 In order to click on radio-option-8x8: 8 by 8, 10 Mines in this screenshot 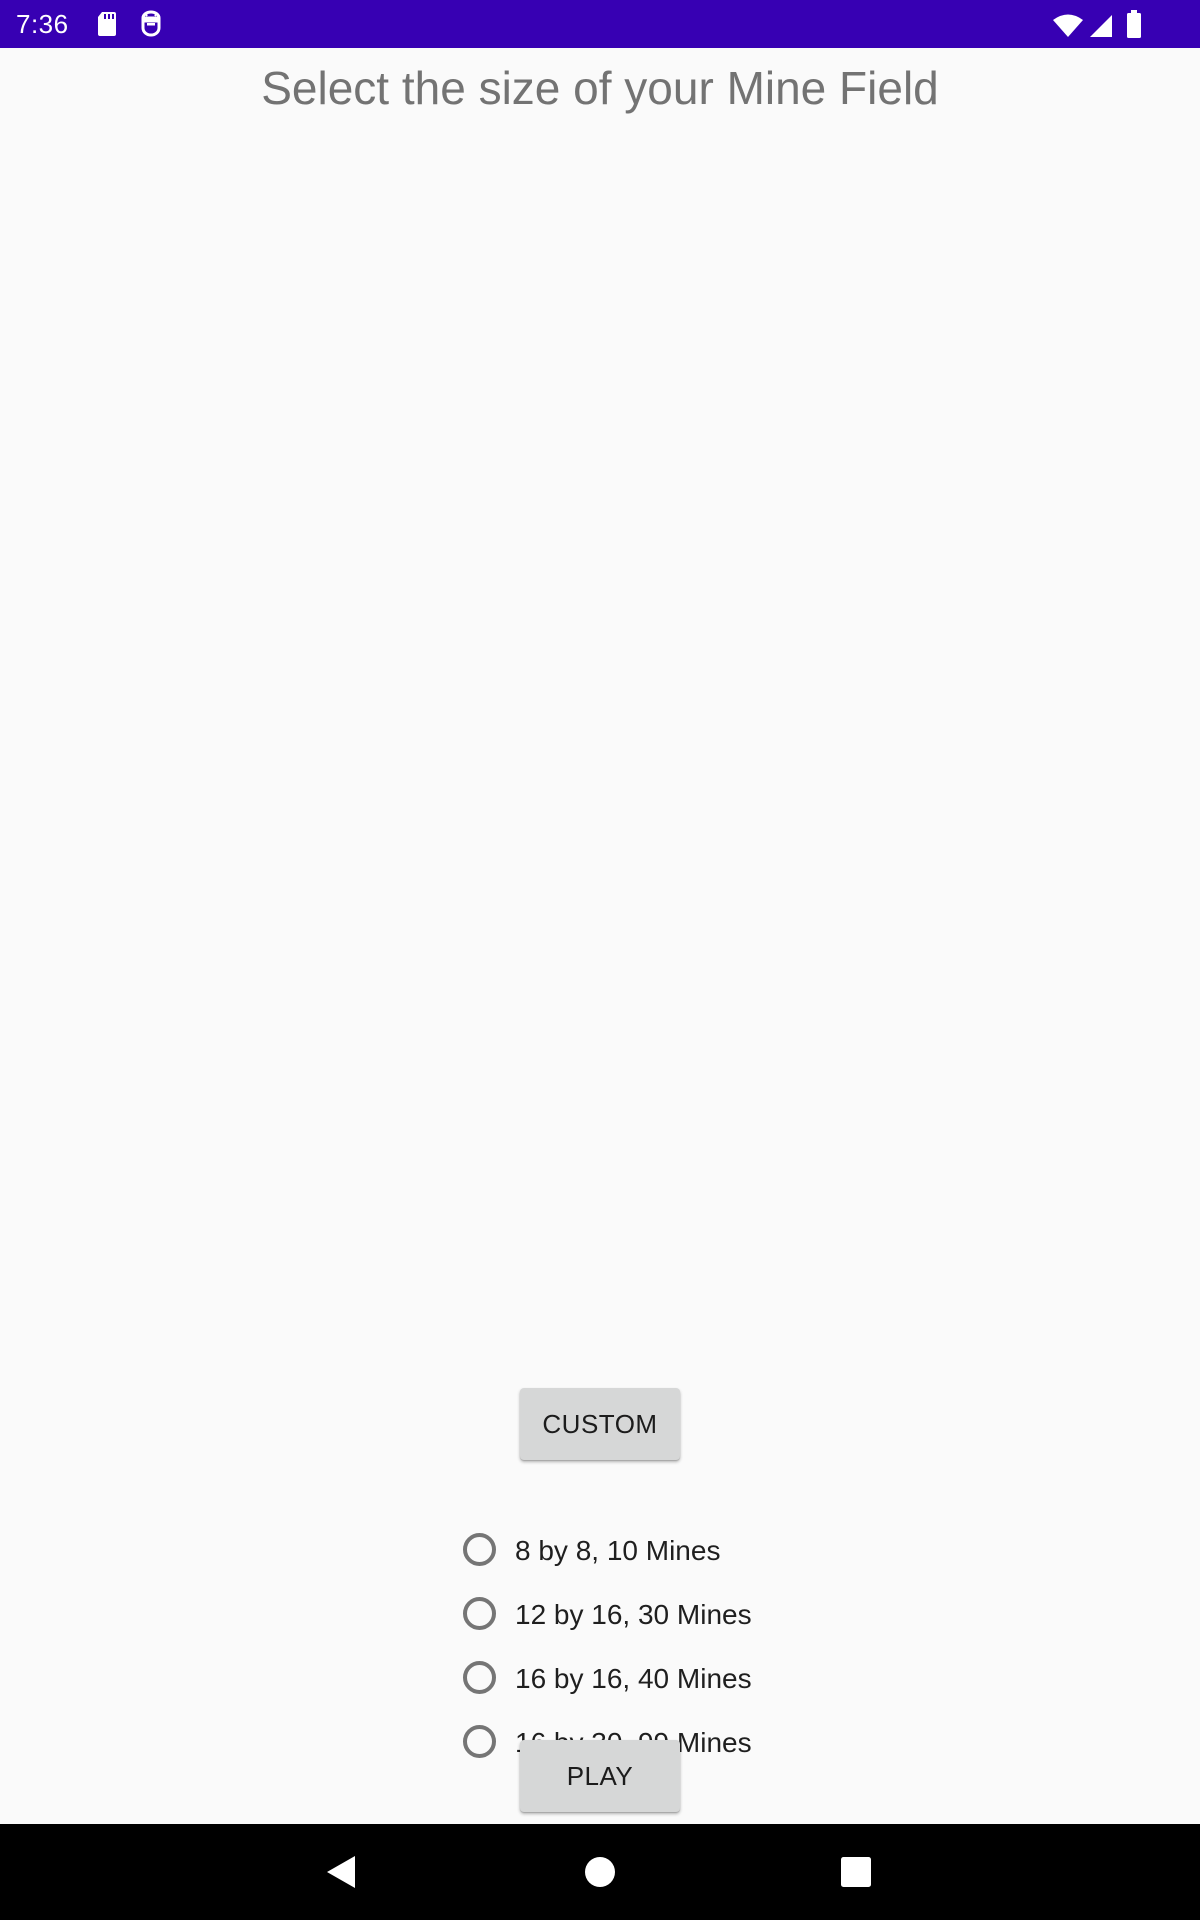, I will do `click(660, 1552)`.